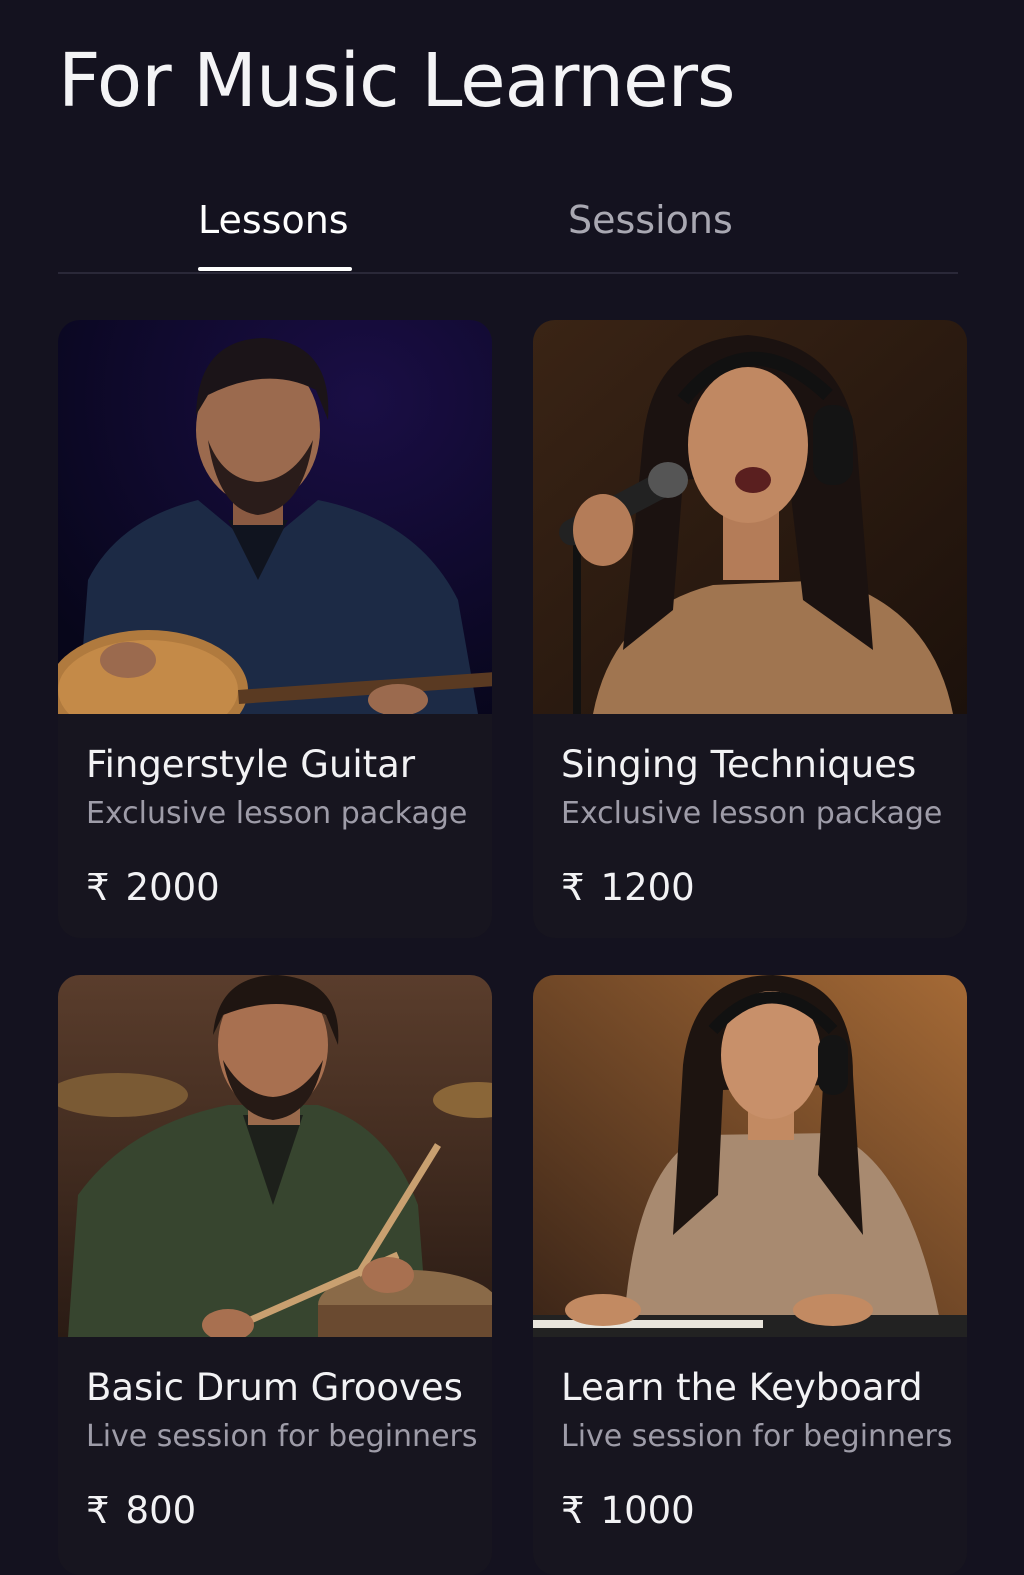 The image size is (1024, 1575). What do you see at coordinates (764, 888) in the screenshot?
I see `card-price: ₹1200` at bounding box center [764, 888].